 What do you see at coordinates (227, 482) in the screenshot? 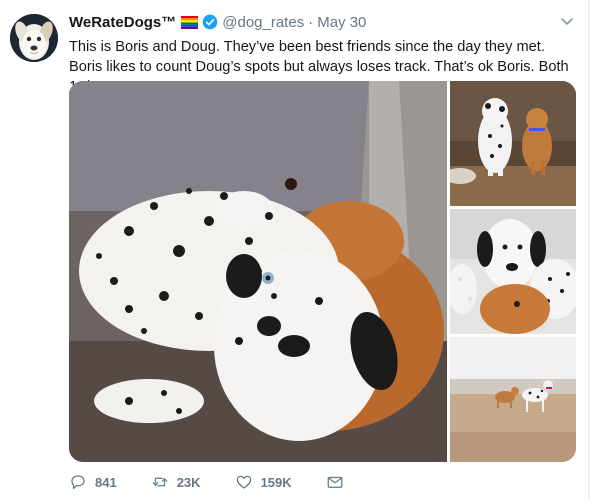
I see `tweet-actions: 841 23K 159K` at bounding box center [227, 482].